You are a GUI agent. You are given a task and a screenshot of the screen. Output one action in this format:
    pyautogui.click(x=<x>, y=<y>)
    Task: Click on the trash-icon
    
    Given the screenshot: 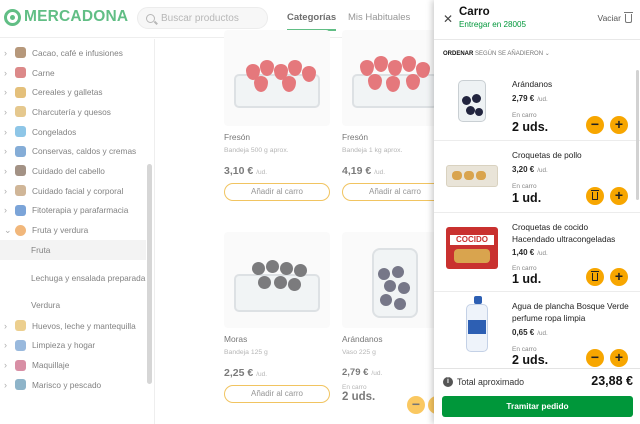 What is the action you would take?
    pyautogui.click(x=595, y=195)
    